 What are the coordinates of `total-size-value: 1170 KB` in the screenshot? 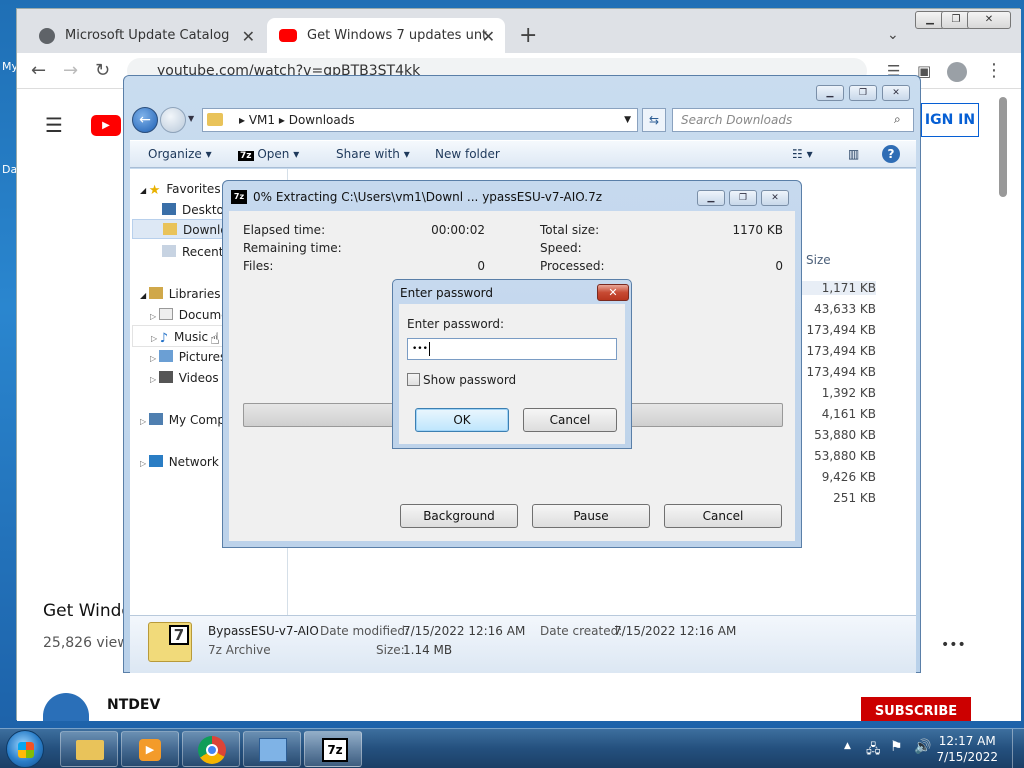 It's located at (757, 230).